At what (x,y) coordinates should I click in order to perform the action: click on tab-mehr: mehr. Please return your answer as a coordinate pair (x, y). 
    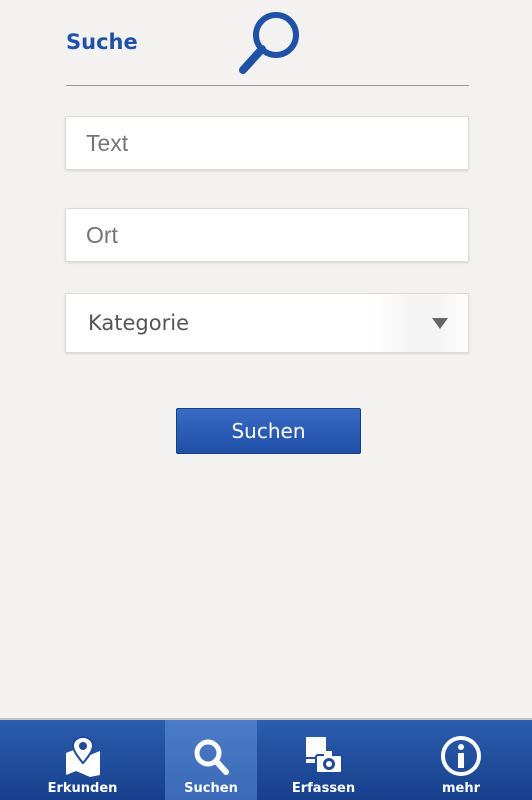
    Looking at the image, I should click on (461, 760).